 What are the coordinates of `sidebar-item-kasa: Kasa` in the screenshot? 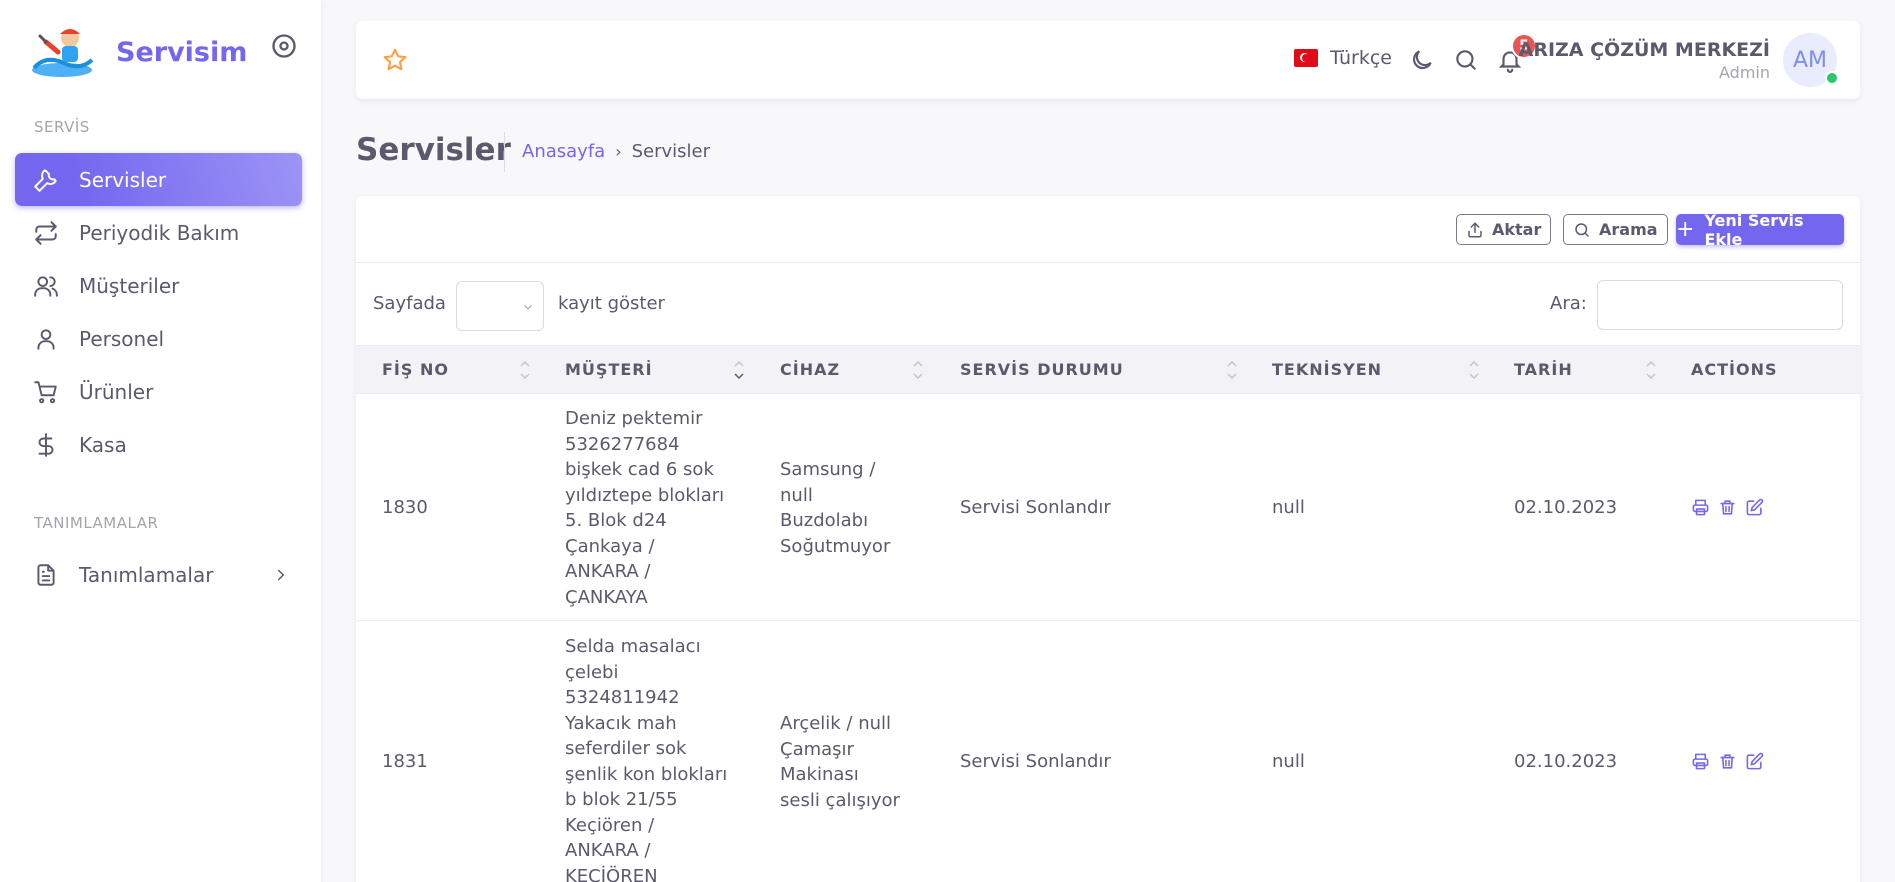 It's located at (158, 444).